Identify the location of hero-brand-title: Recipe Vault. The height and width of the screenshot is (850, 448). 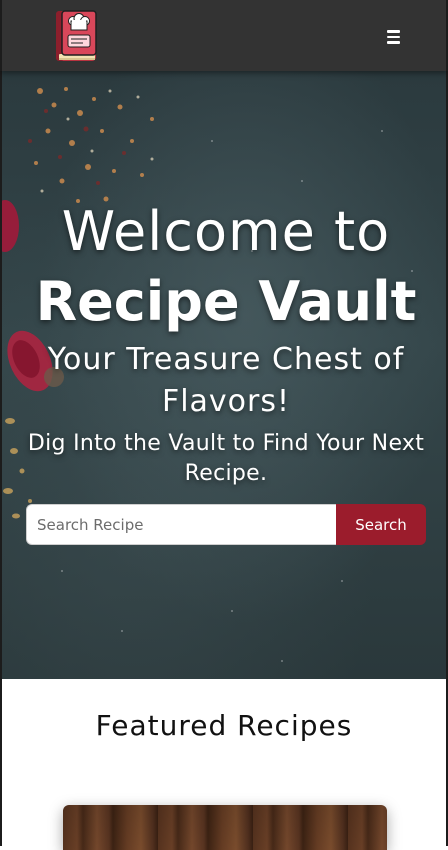
(226, 301).